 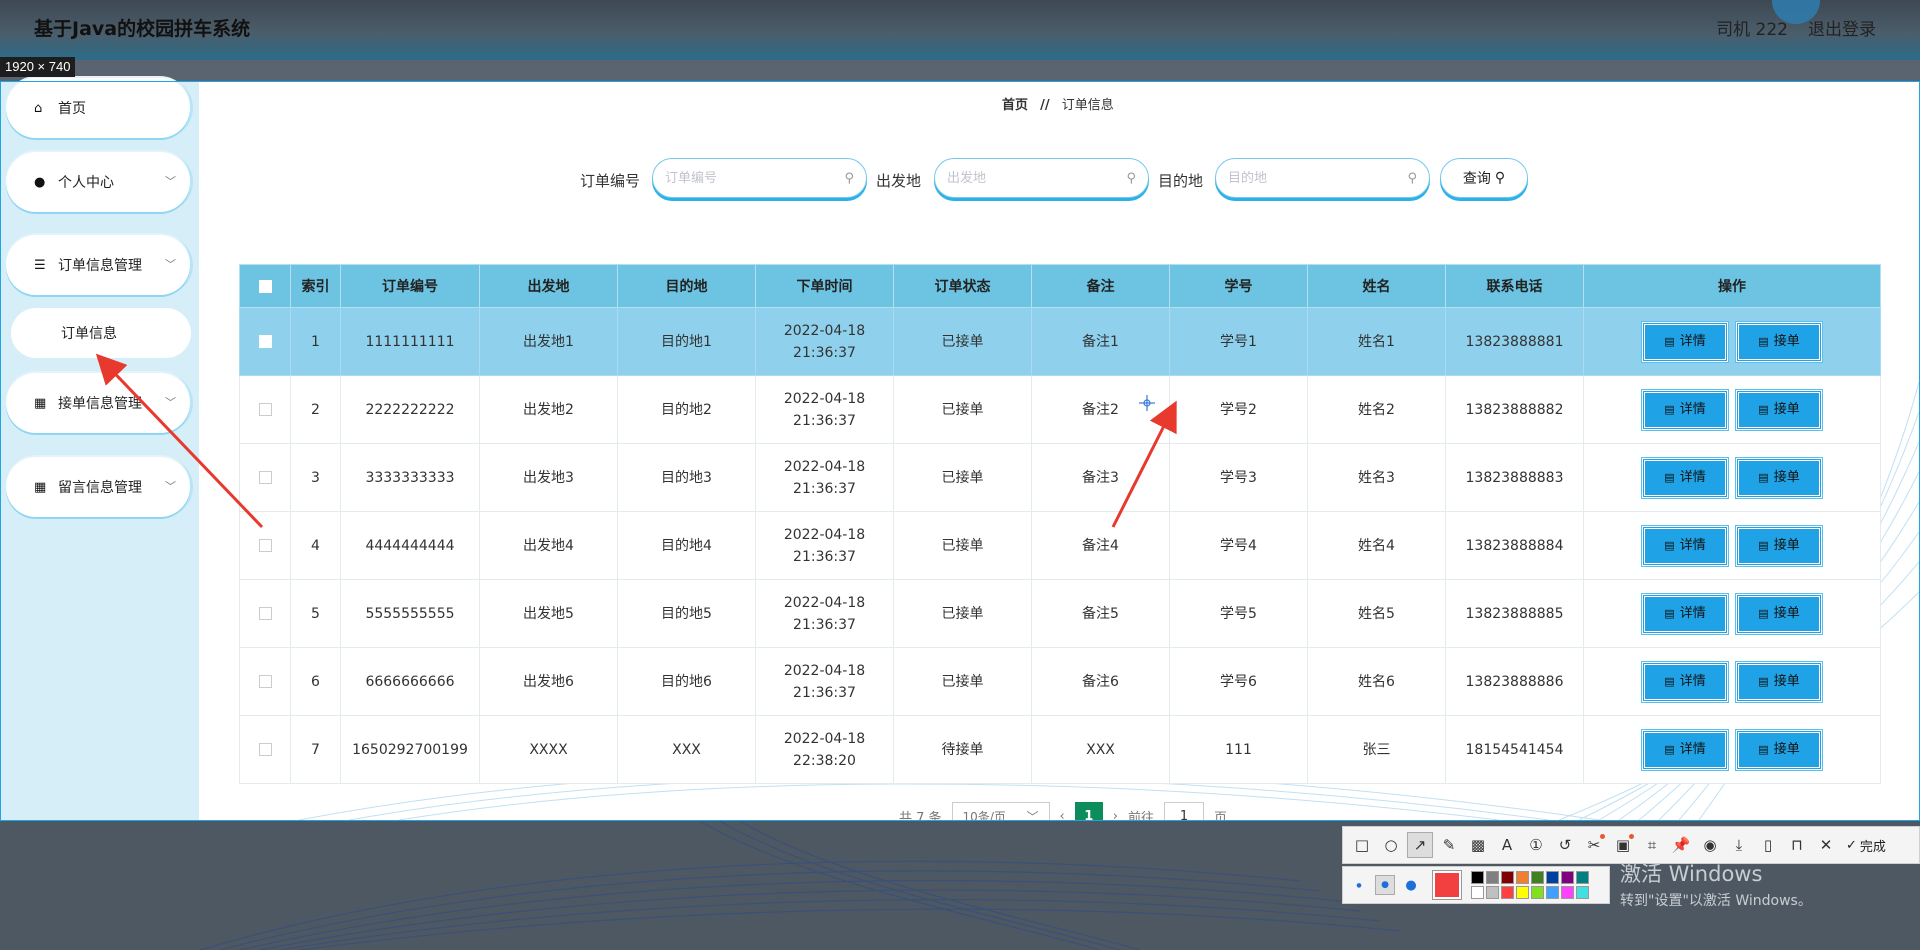 What do you see at coordinates (1623, 845) in the screenshot?
I see `ocr-icon: ▣` at bounding box center [1623, 845].